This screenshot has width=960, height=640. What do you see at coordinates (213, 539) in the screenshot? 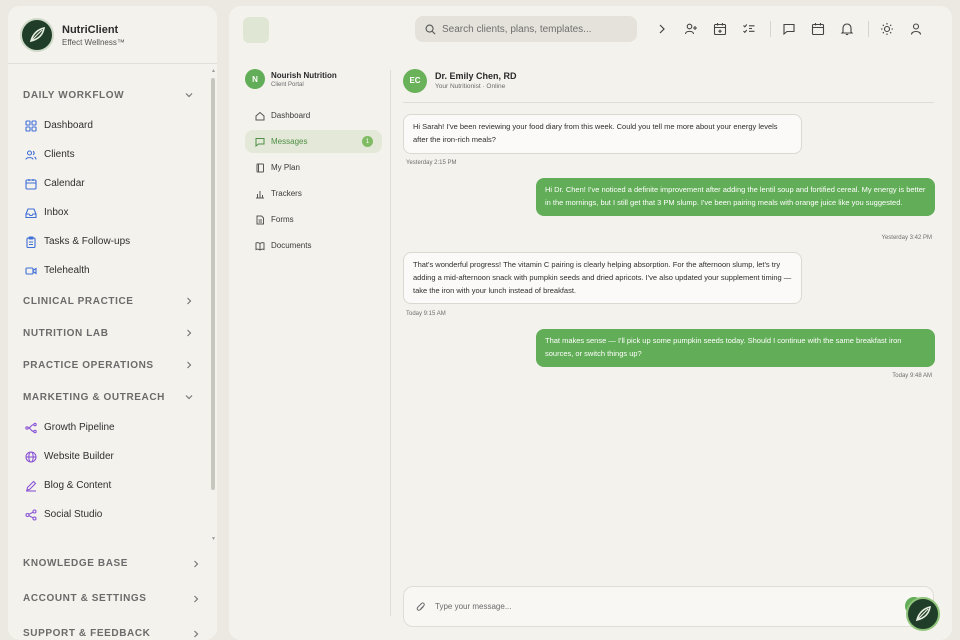
I see `scroll-down-icon: ▼` at bounding box center [213, 539].